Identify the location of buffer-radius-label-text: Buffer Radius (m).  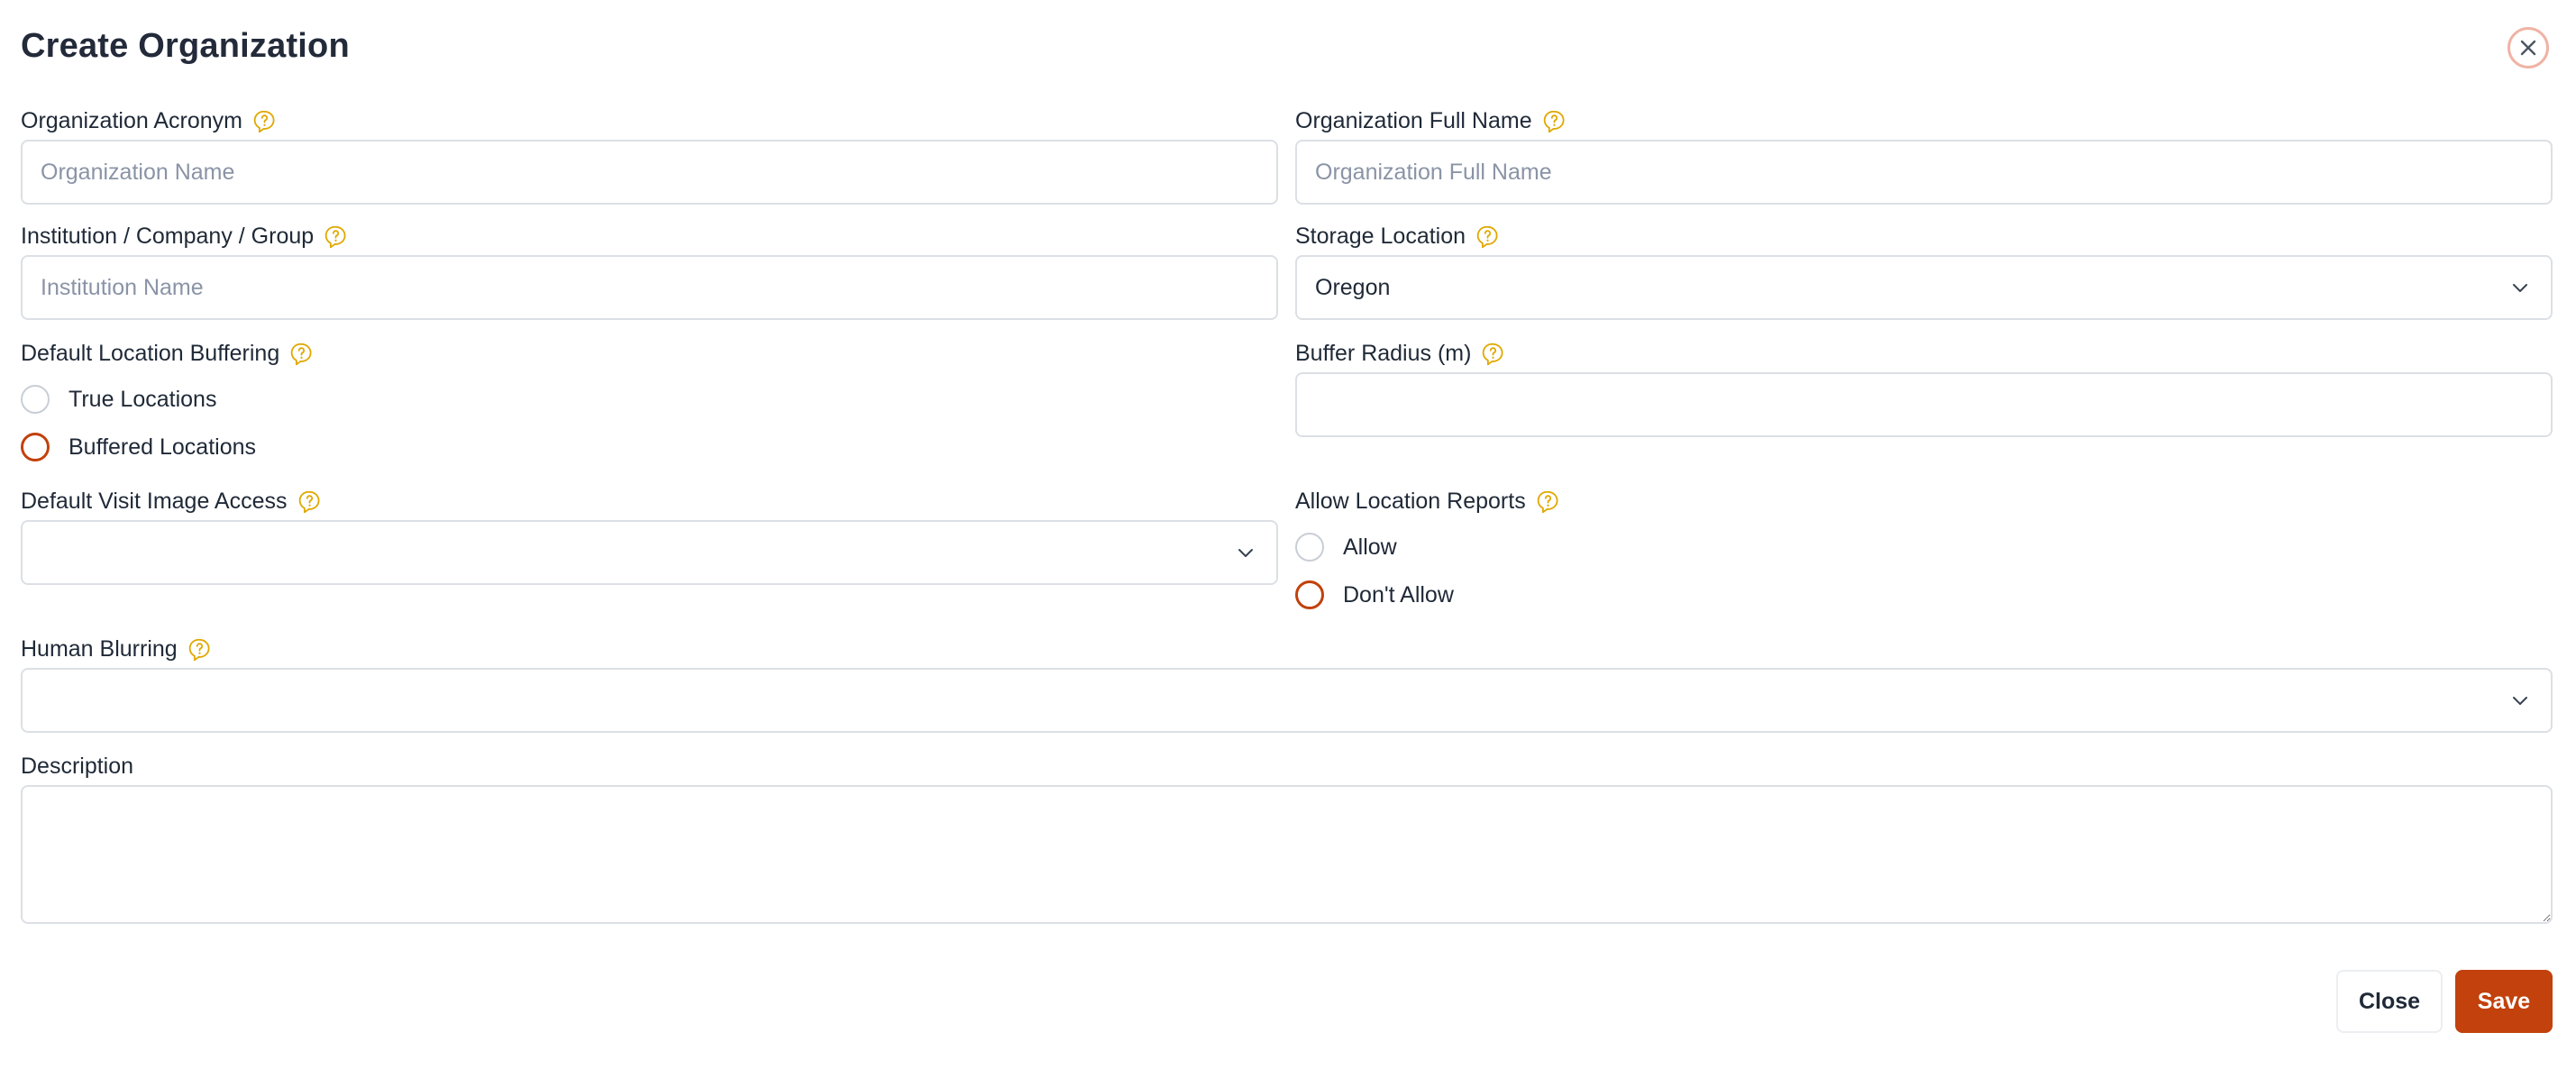
(1383, 353).